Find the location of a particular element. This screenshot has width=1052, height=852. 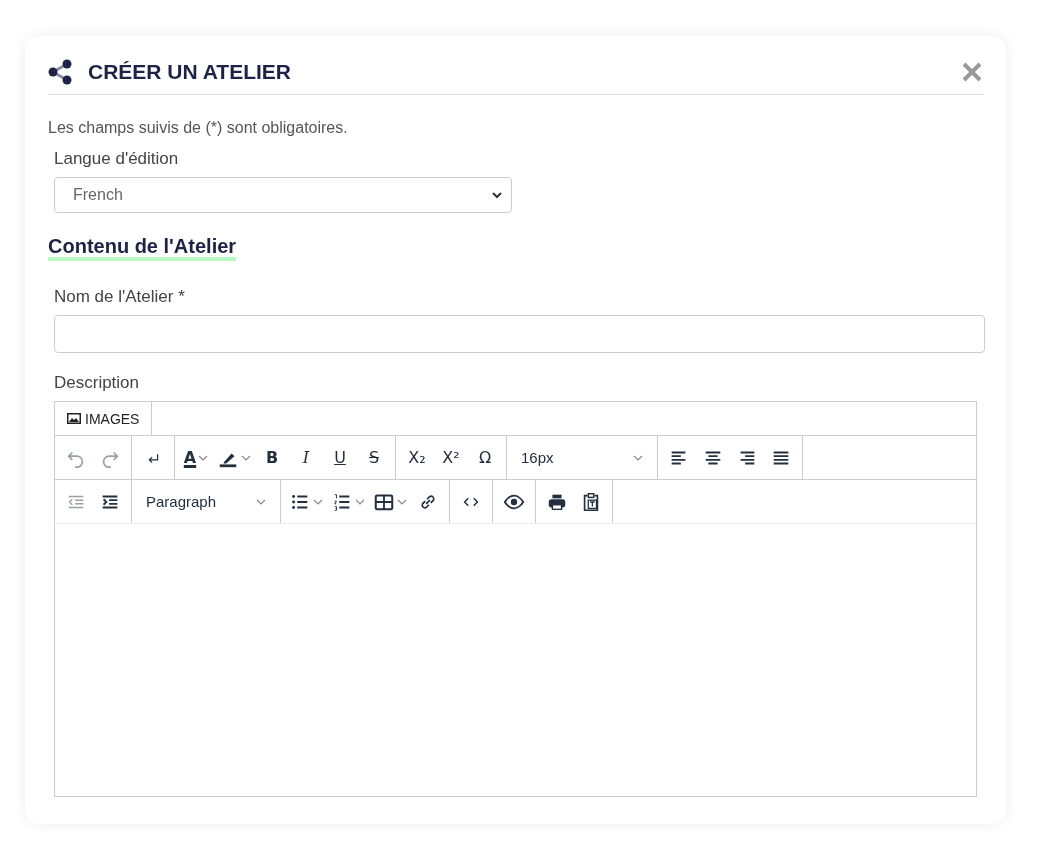

format-button: U is located at coordinates (340, 457).